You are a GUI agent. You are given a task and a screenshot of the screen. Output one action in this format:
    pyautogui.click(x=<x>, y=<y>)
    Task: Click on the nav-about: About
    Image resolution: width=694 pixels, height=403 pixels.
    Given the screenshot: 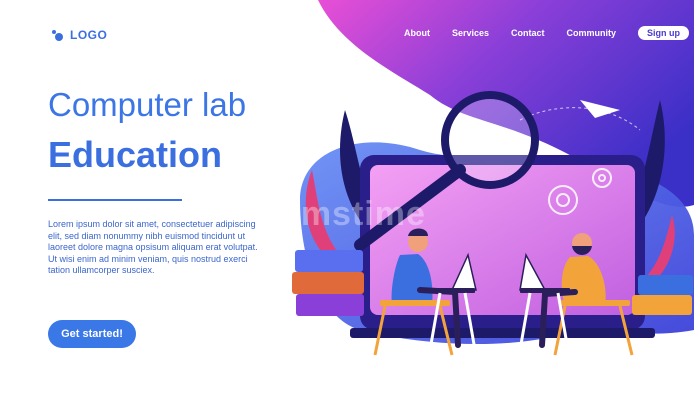 What is the action you would take?
    pyautogui.click(x=417, y=33)
    